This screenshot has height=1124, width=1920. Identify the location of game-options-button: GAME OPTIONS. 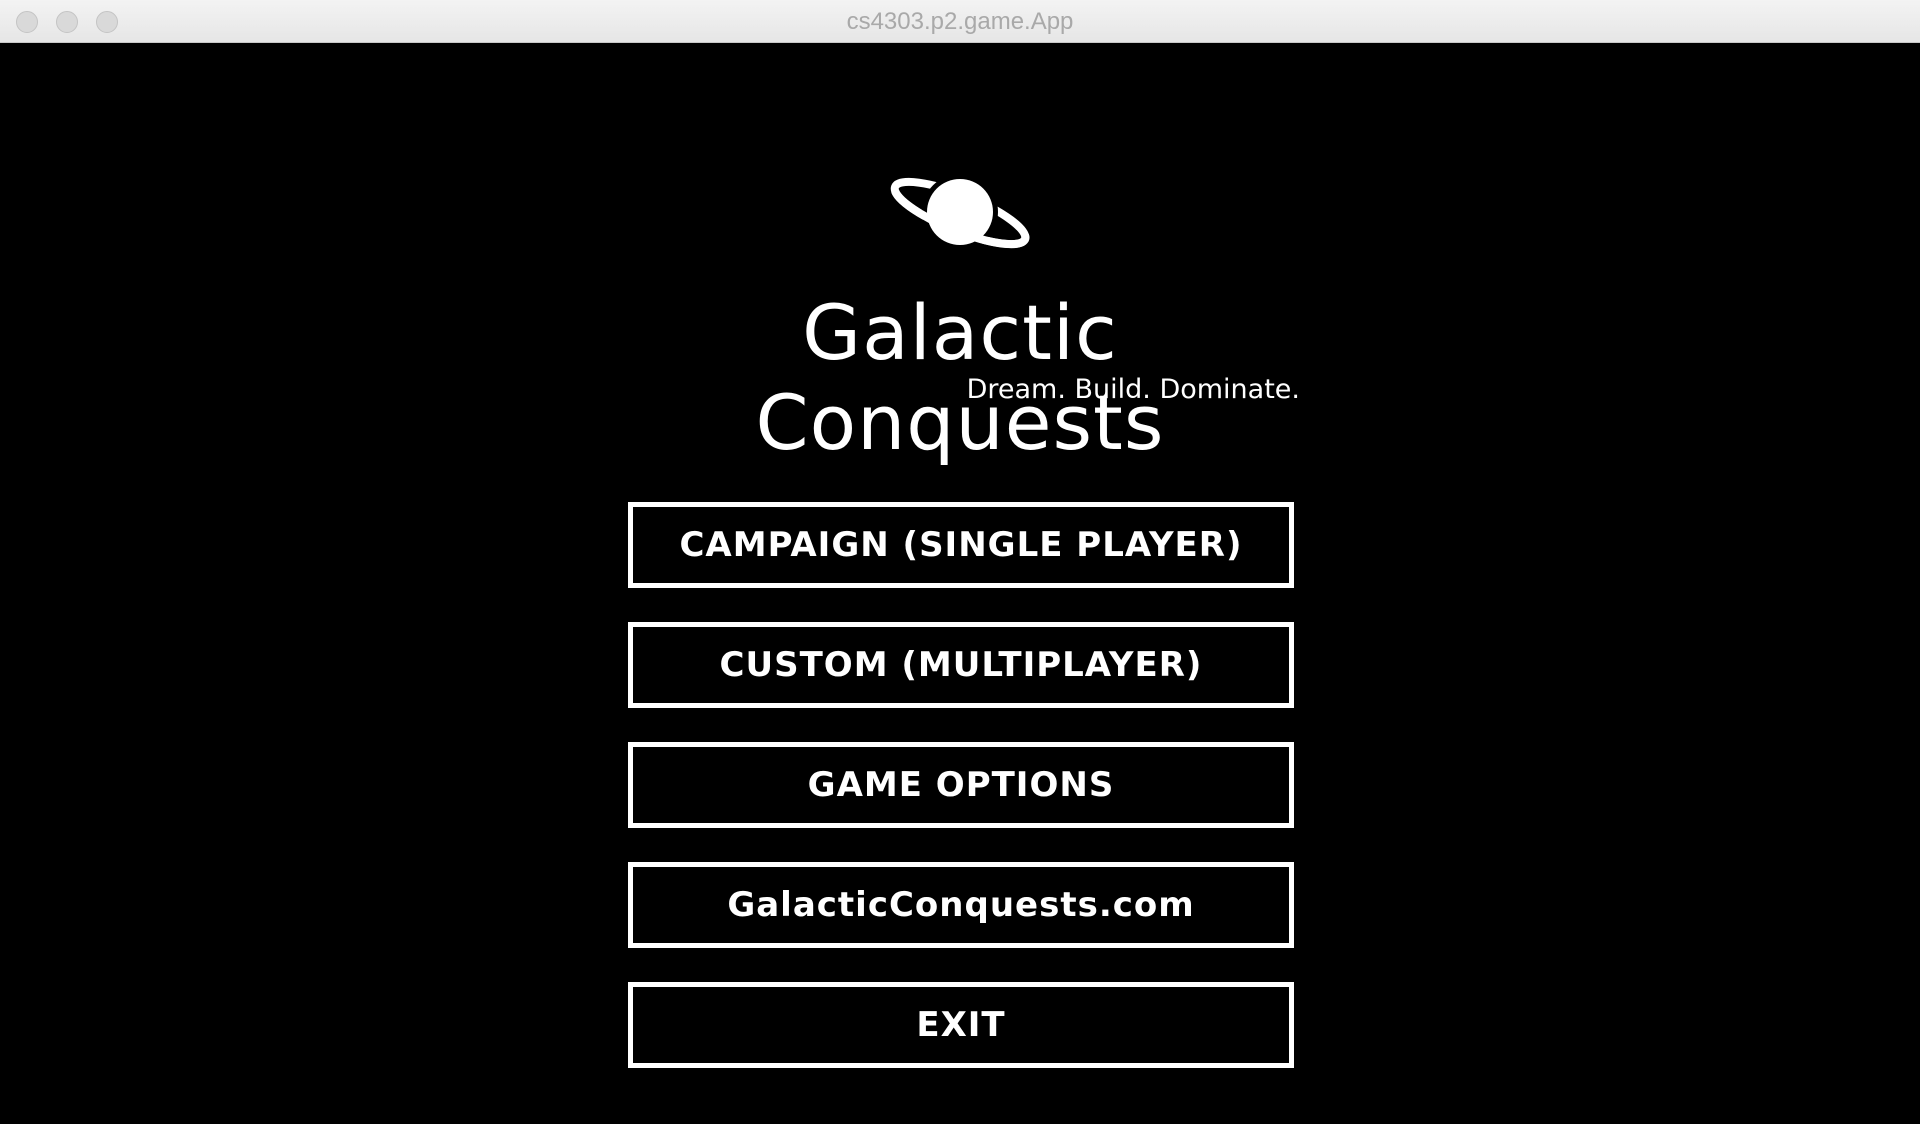
(961, 785).